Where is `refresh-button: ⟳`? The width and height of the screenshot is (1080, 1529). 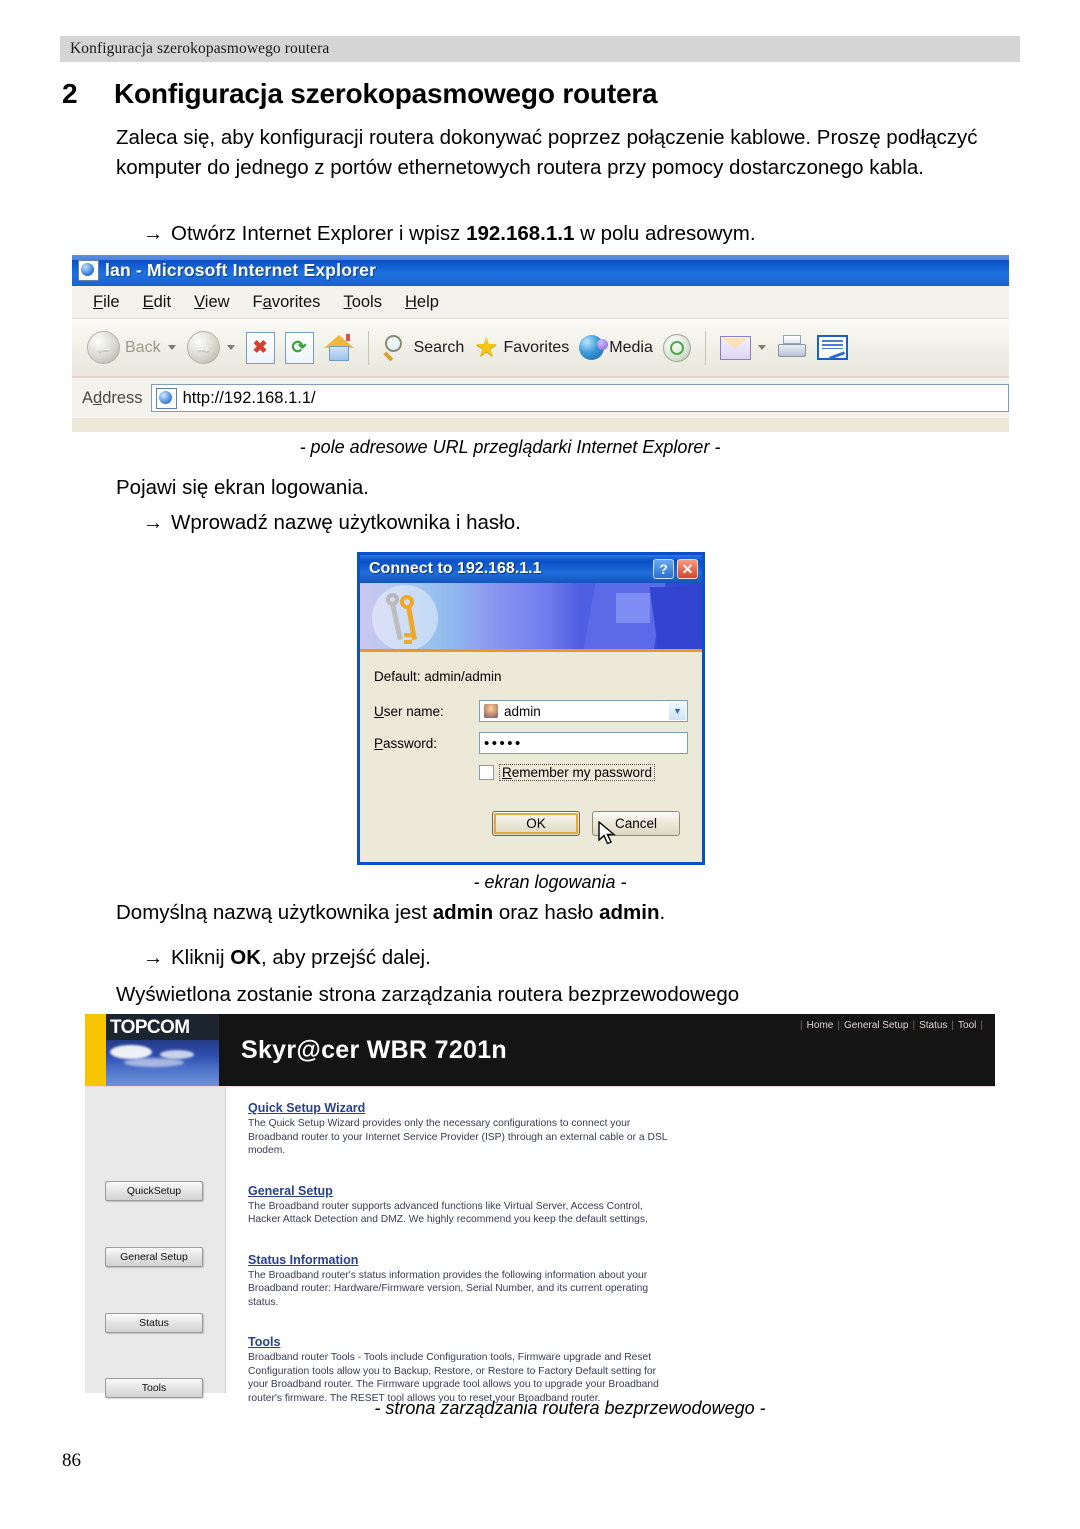
refresh-button: ⟳ is located at coordinates (299, 348).